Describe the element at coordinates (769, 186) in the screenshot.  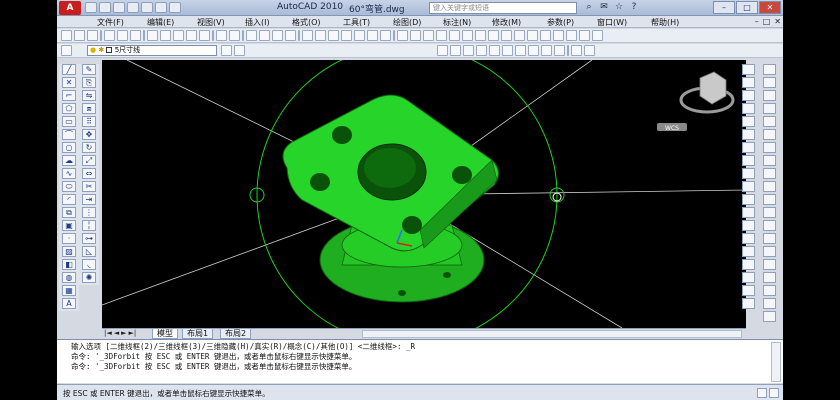
I see `section-plane-icon` at that location.